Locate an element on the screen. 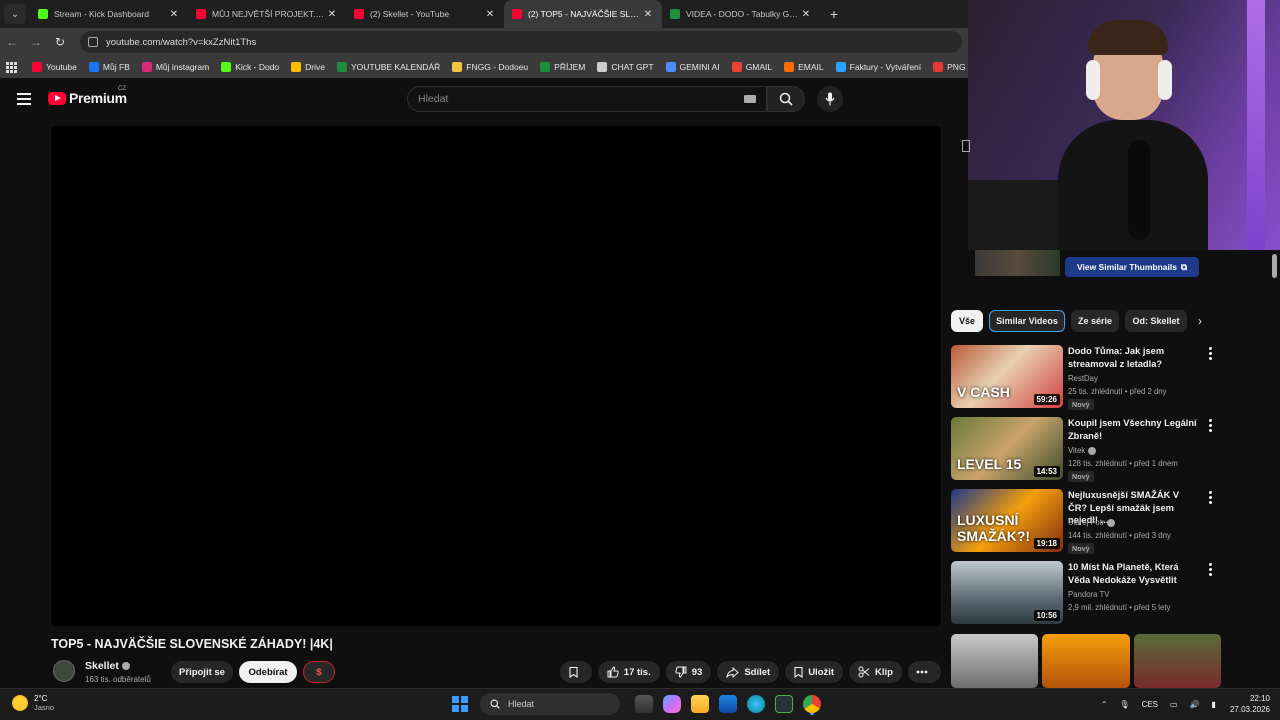  battery-icon: ▮ is located at coordinates (1214, 704).